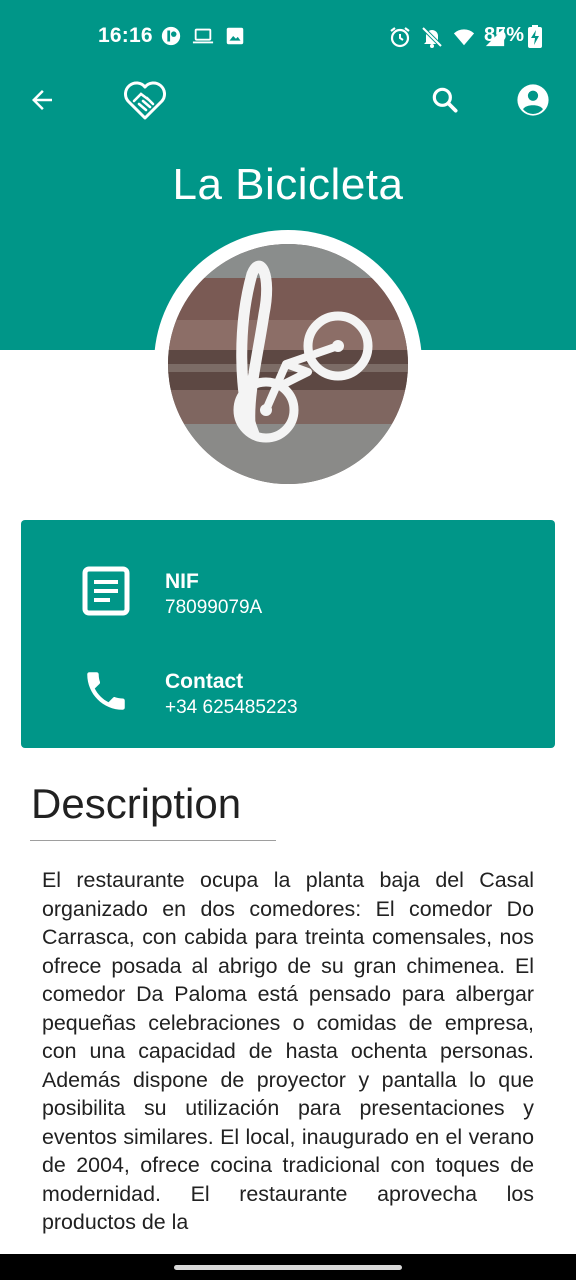 The image size is (576, 1280). Describe the element at coordinates (214, 607) in the screenshot. I see `nif-value: 78099079A` at that location.